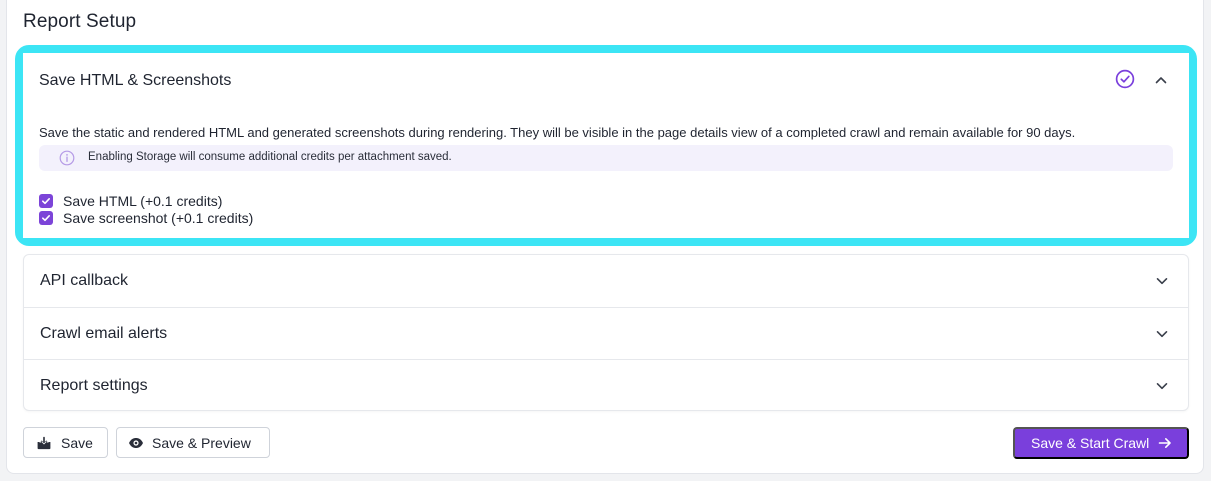 Image resolution: width=1211 pixels, height=481 pixels. Describe the element at coordinates (1165, 443) in the screenshot. I see `arrow-right-icon` at that location.